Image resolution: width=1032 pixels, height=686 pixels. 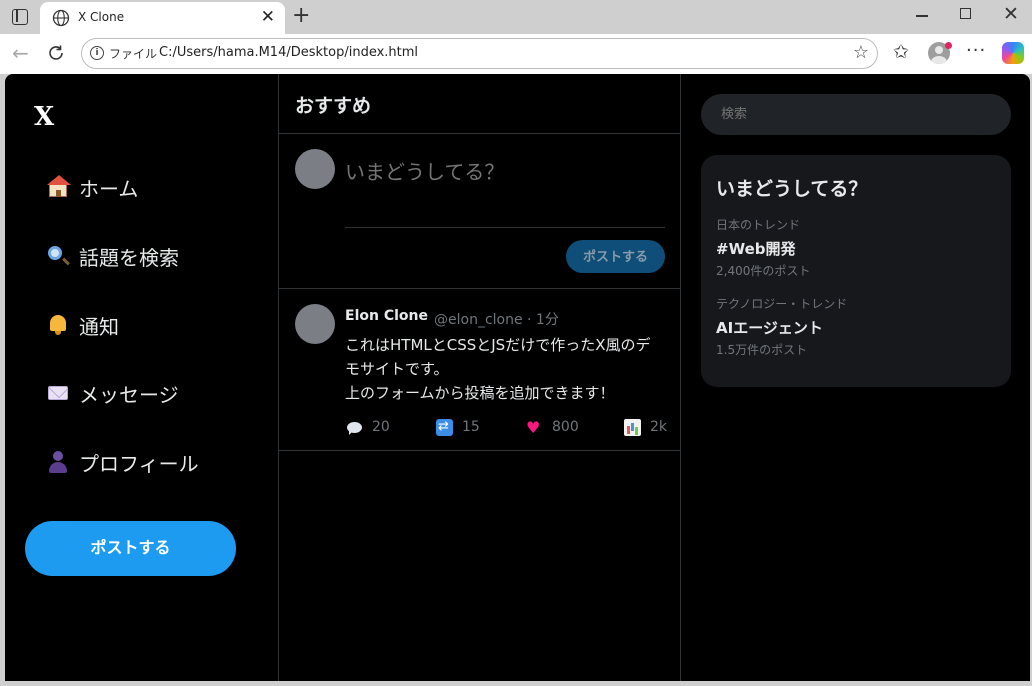 I want to click on x-logo: X, so click(x=44, y=117).